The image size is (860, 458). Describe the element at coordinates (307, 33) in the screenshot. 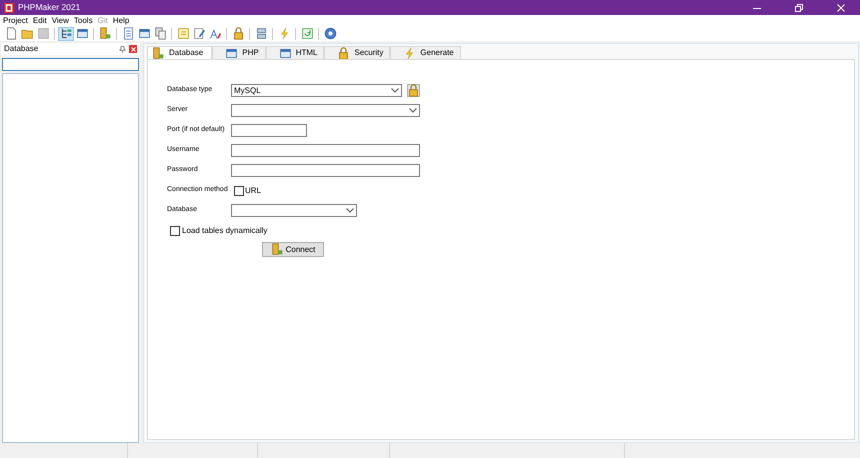

I see `refresh-icon` at that location.